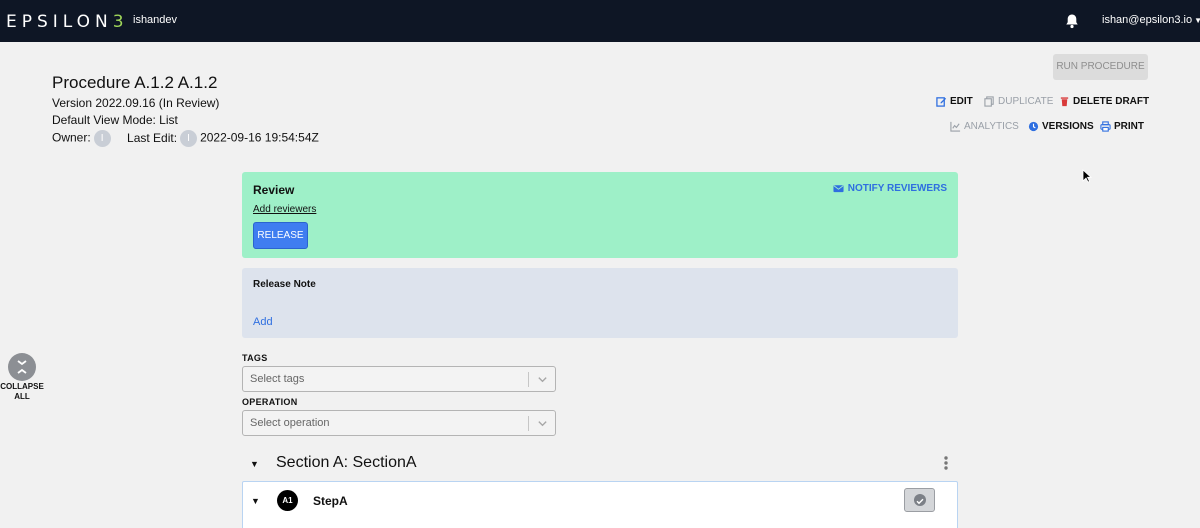  What do you see at coordinates (1104, 101) in the screenshot?
I see `delete-draft-button: DELETE DRAFT` at bounding box center [1104, 101].